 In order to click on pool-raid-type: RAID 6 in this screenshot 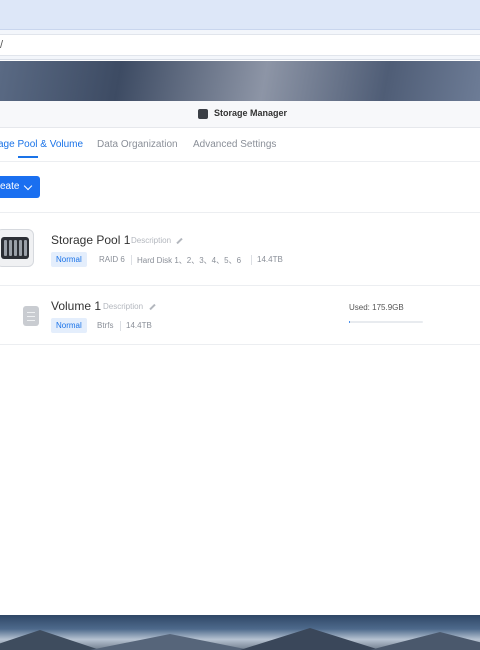, I will do `click(112, 259)`.